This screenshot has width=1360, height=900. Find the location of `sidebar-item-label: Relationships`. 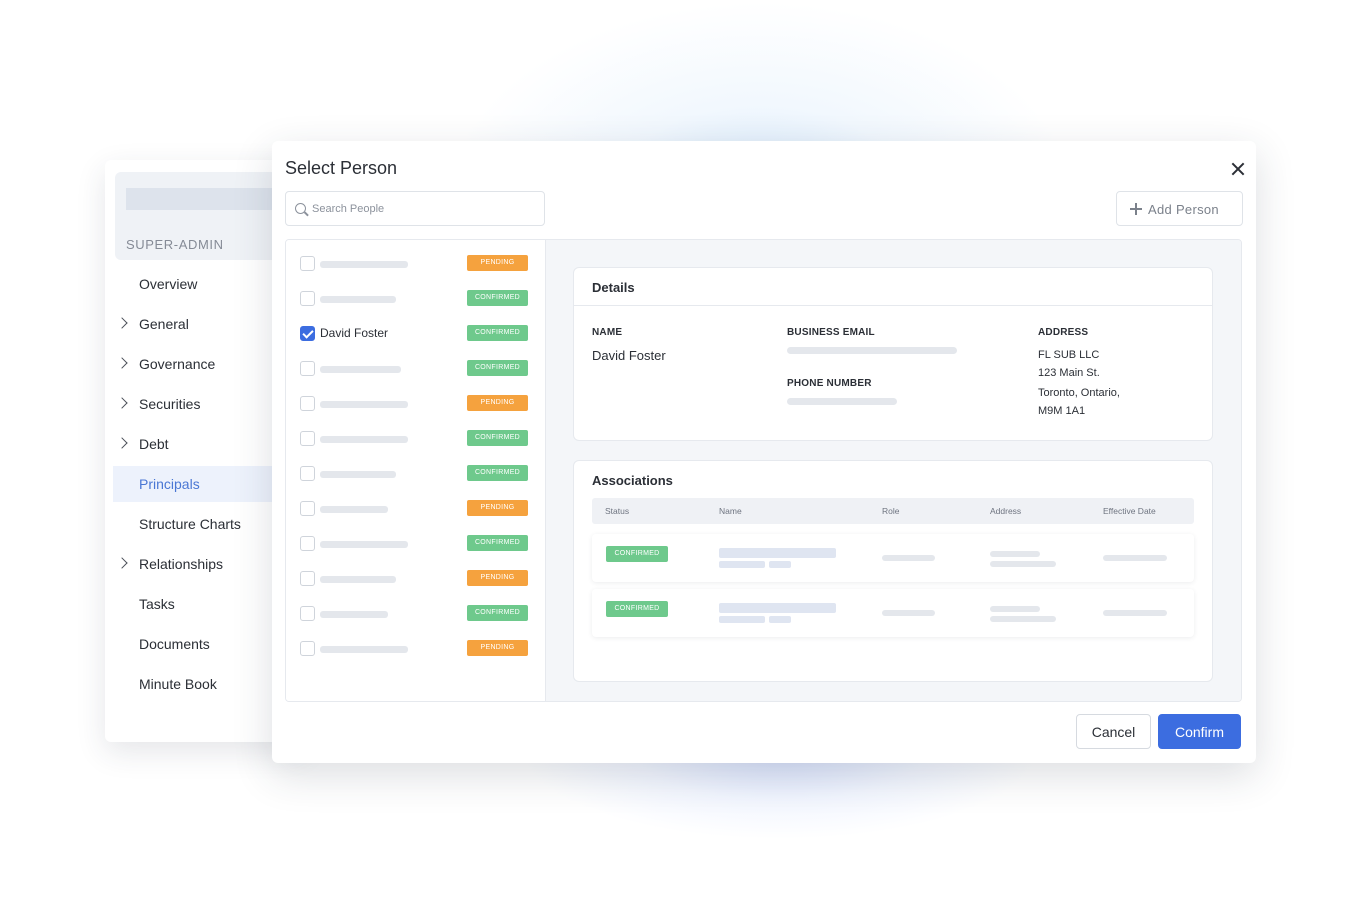

sidebar-item-label: Relationships is located at coordinates (181, 564).